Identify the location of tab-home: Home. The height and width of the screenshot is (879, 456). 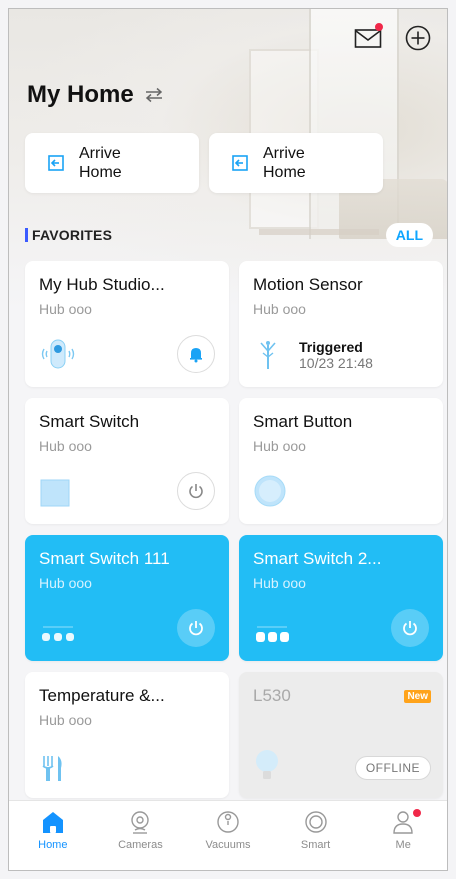
(53, 830).